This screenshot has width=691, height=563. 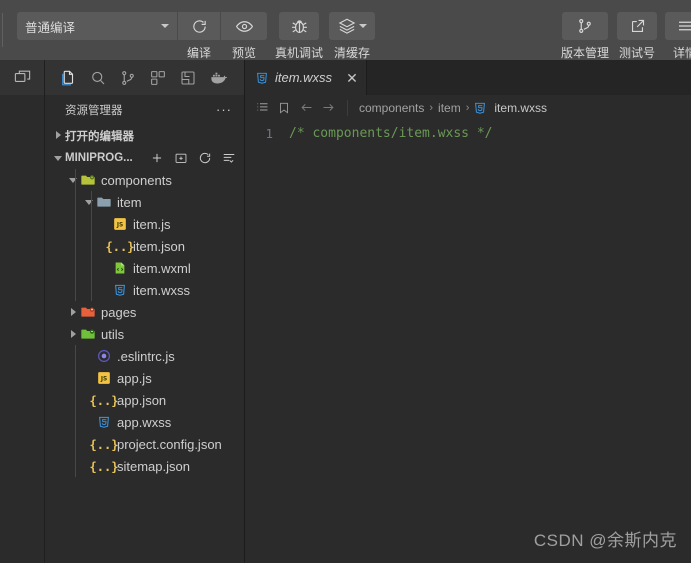 What do you see at coordinates (128, 78) in the screenshot?
I see `activitybar-item-source-control` at bounding box center [128, 78].